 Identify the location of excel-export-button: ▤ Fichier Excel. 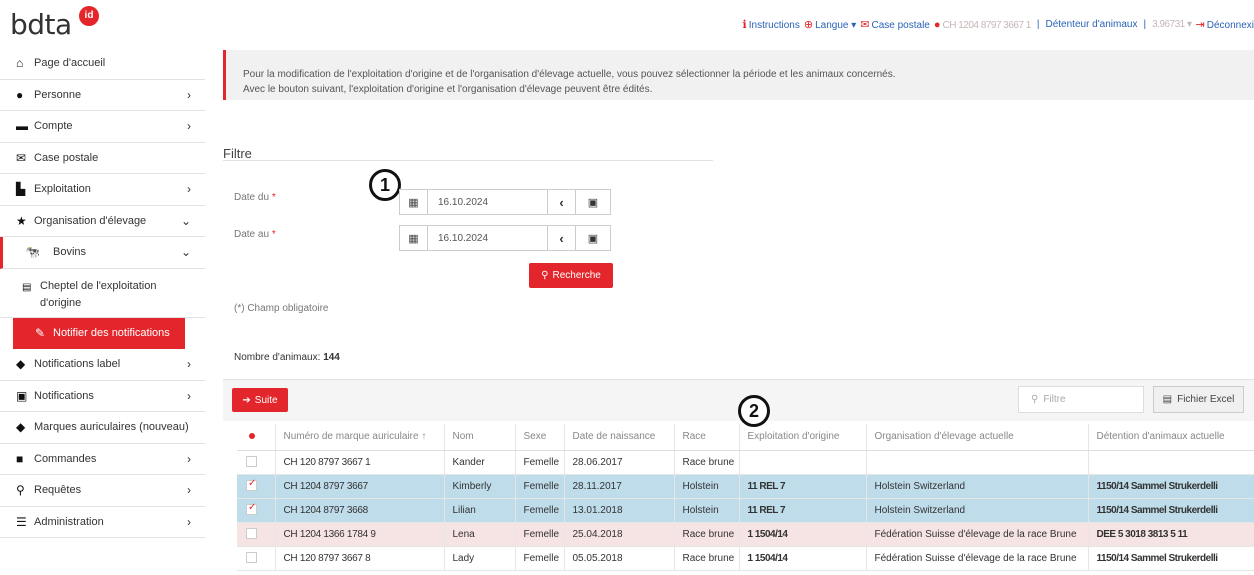
(1198, 399).